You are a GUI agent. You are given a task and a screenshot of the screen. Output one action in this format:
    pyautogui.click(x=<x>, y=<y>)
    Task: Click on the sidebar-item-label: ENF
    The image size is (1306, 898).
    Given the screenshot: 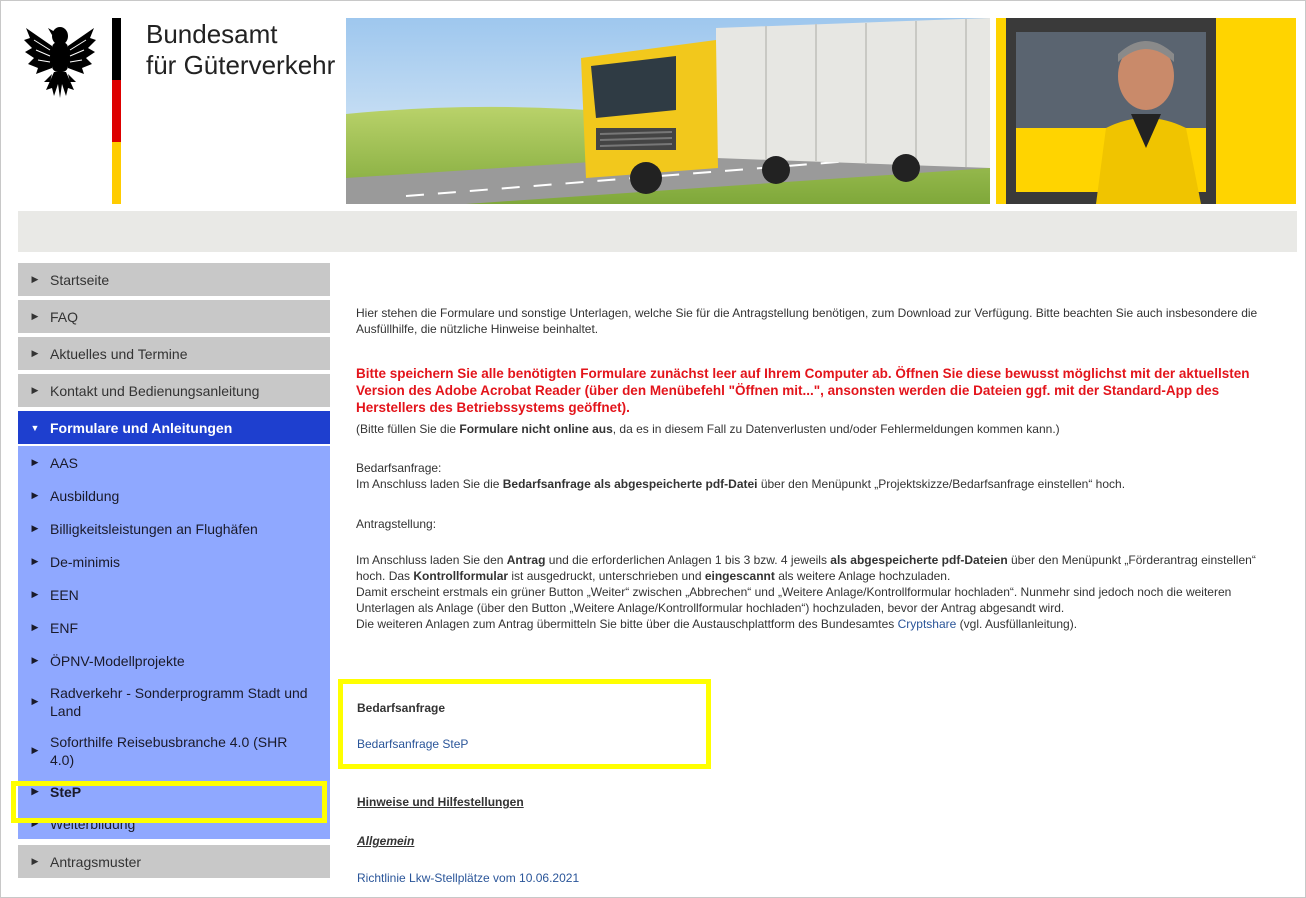 What is the action you would take?
    pyautogui.click(x=64, y=627)
    